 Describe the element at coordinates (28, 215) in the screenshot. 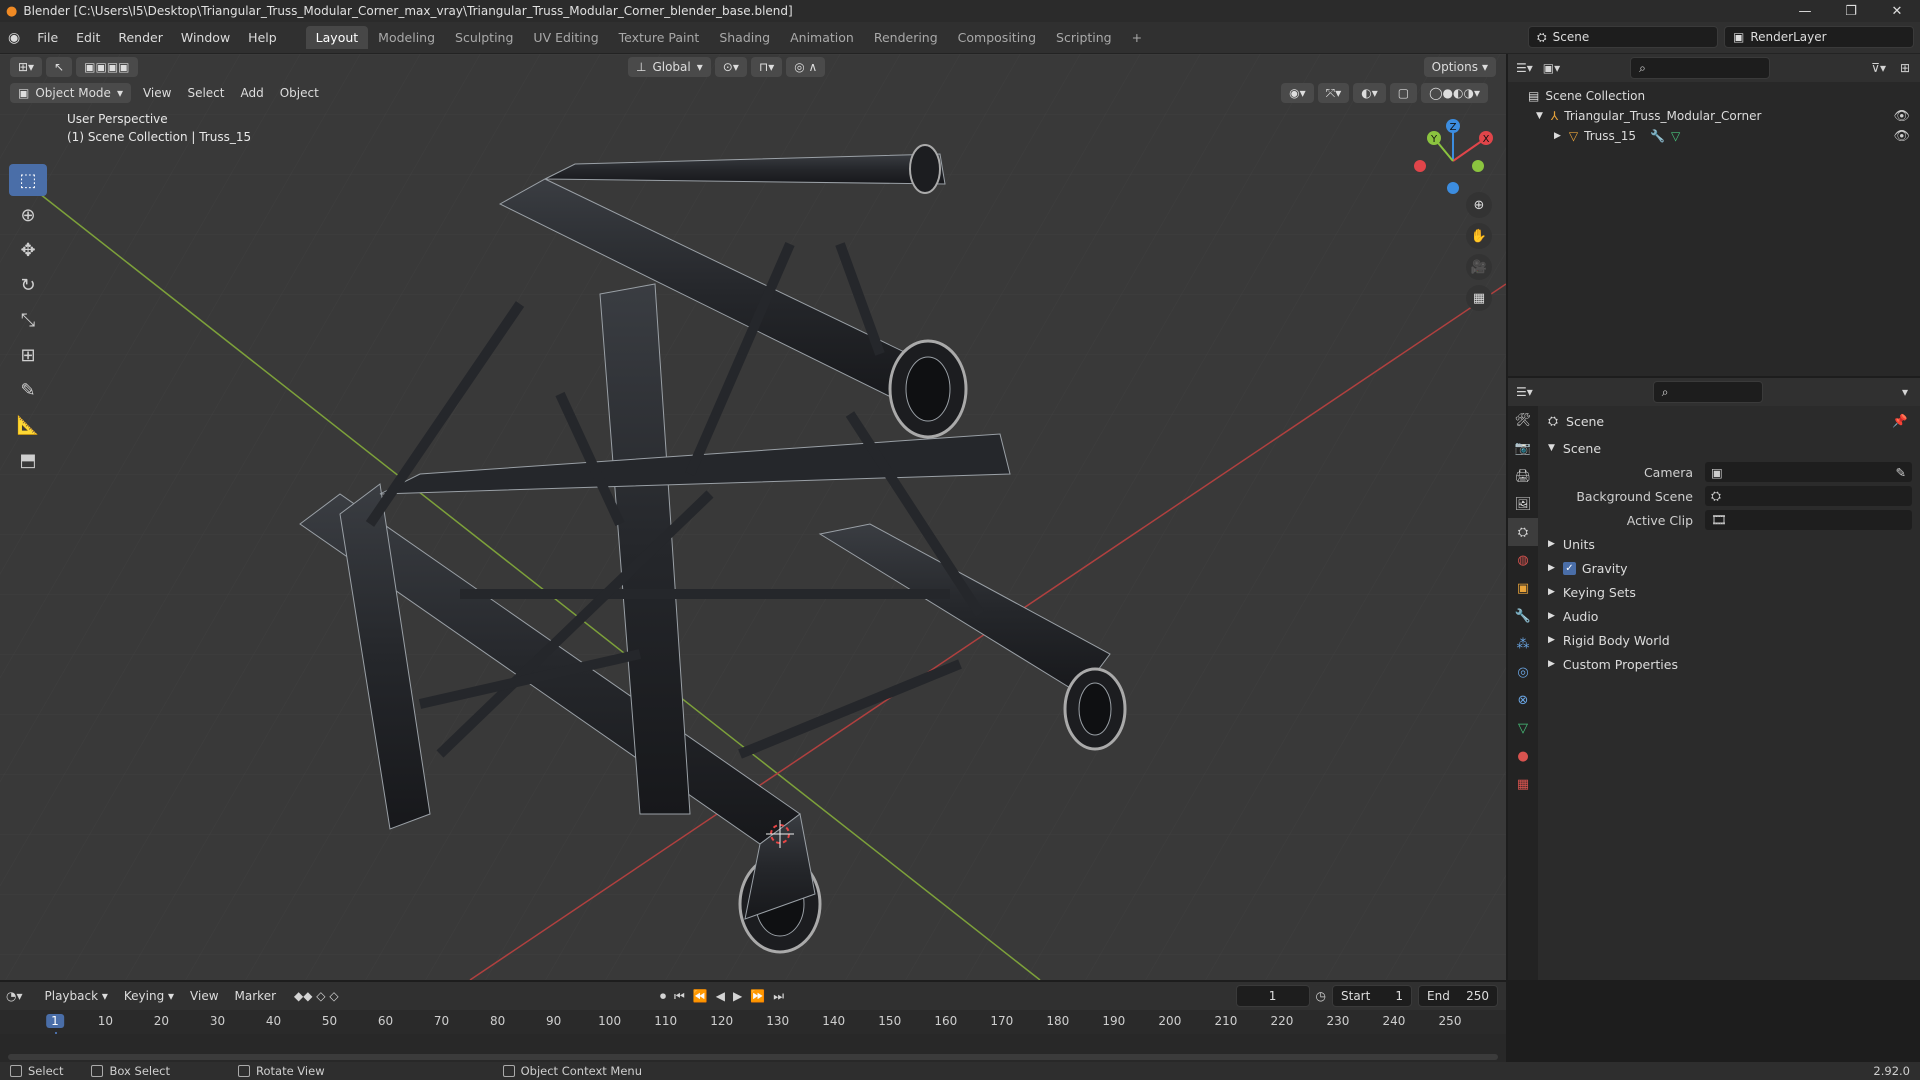

I see `cursor-tool-icon: ⊕` at that location.